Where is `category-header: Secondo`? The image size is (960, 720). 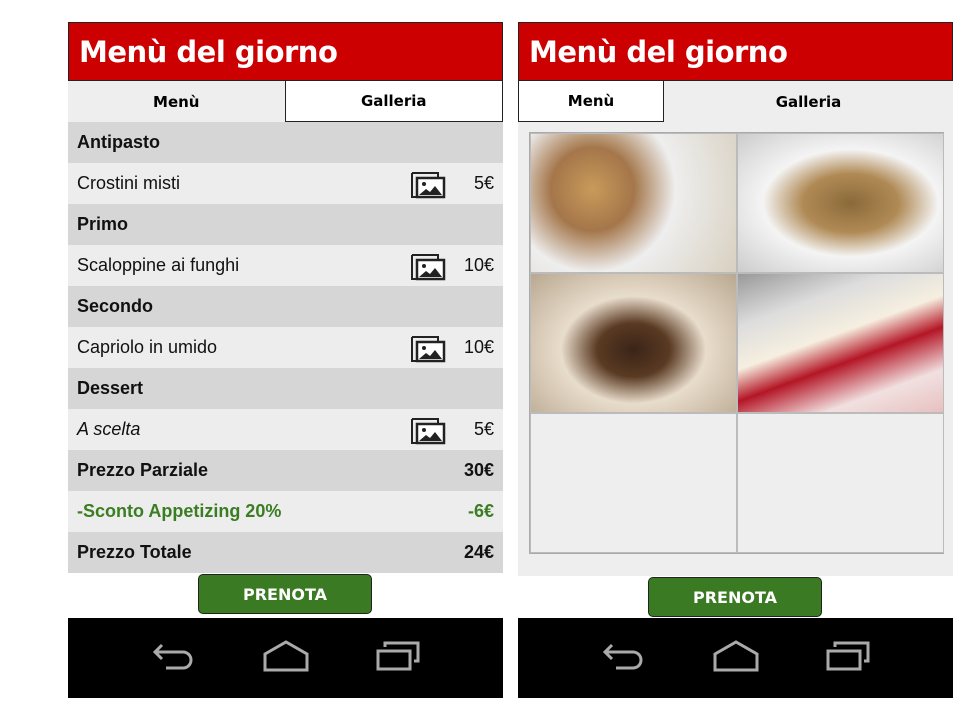 category-header: Secondo is located at coordinates (285, 306).